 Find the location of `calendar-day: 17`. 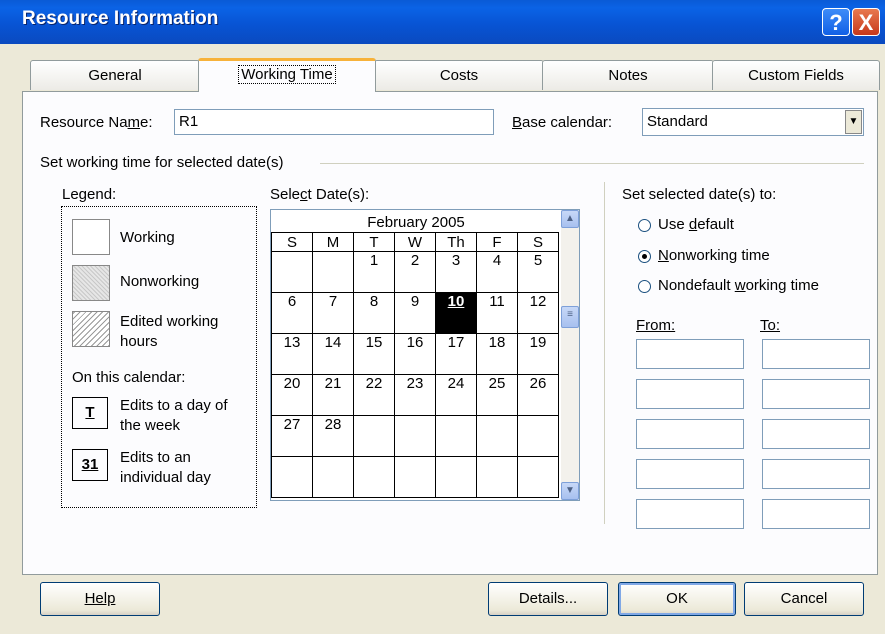

calendar-day: 17 is located at coordinates (456, 354).